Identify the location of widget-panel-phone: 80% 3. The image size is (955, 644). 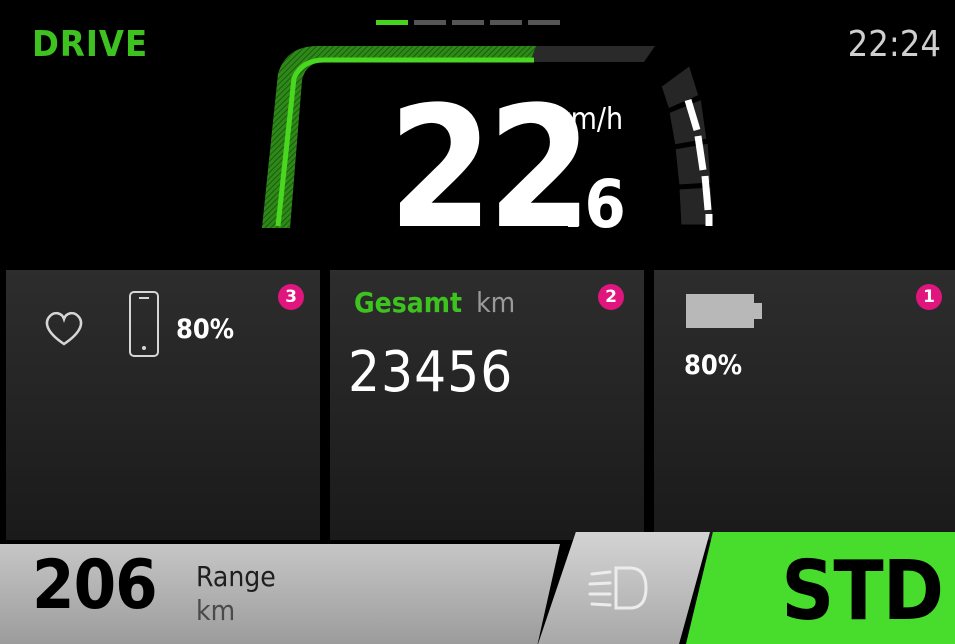
(163, 405).